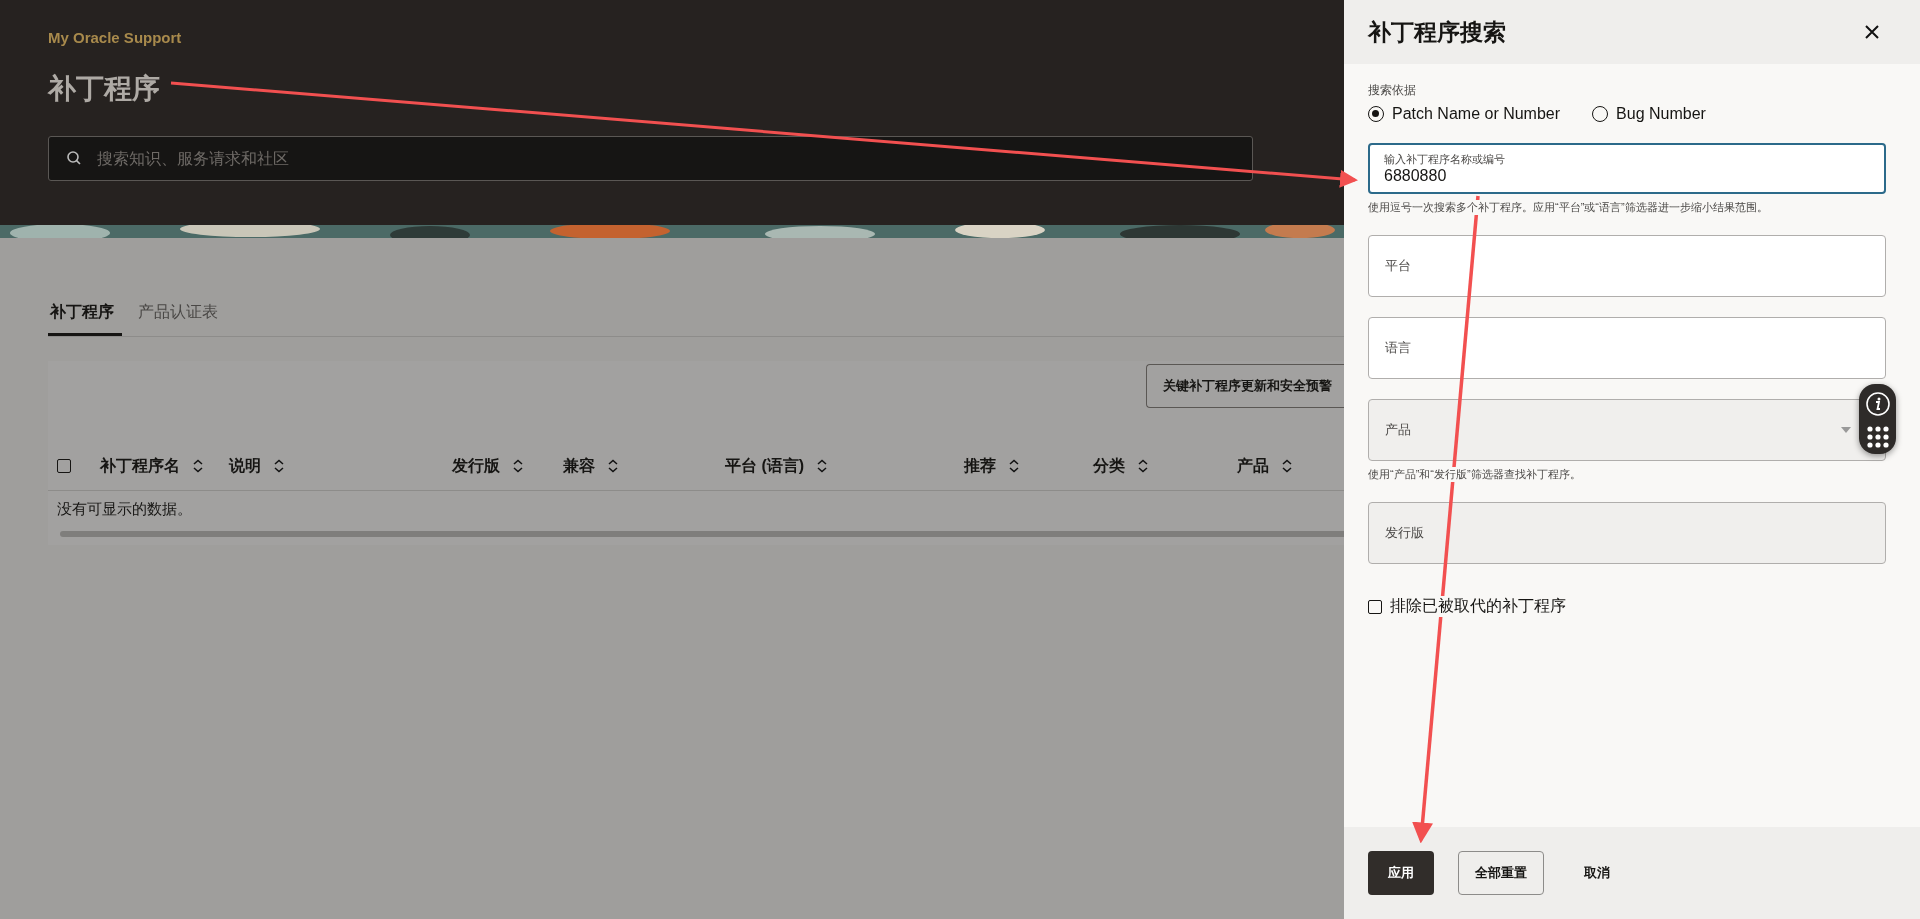  I want to click on tab: 补丁程序, so click(85, 315).